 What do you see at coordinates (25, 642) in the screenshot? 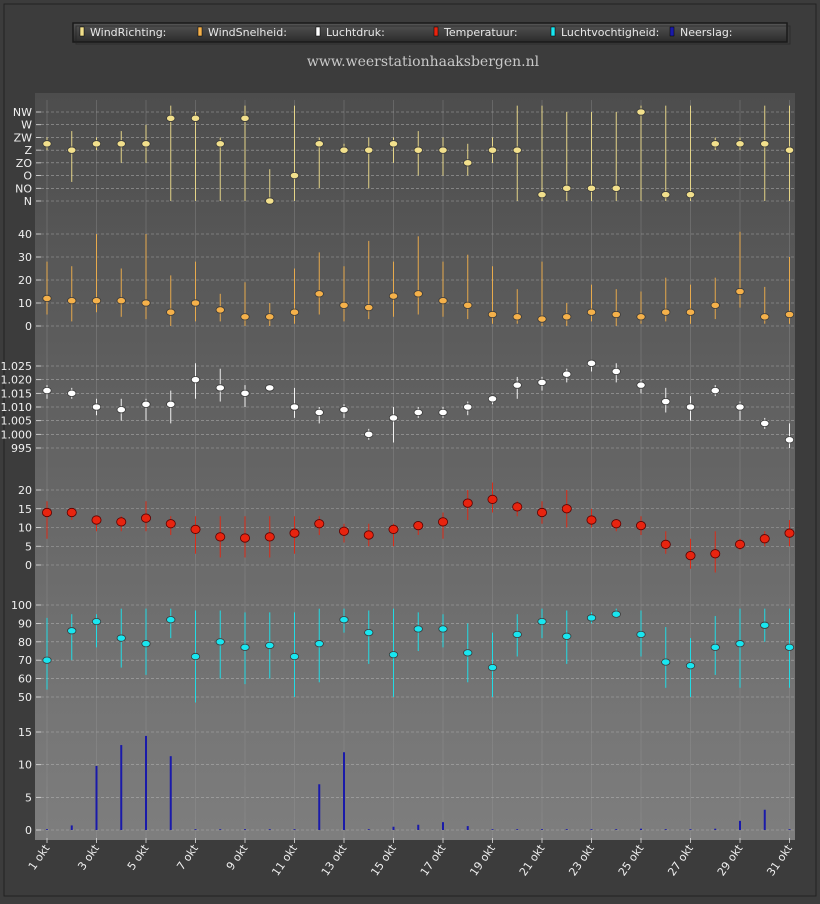
I see `y-tick-label: 80` at bounding box center [25, 642].